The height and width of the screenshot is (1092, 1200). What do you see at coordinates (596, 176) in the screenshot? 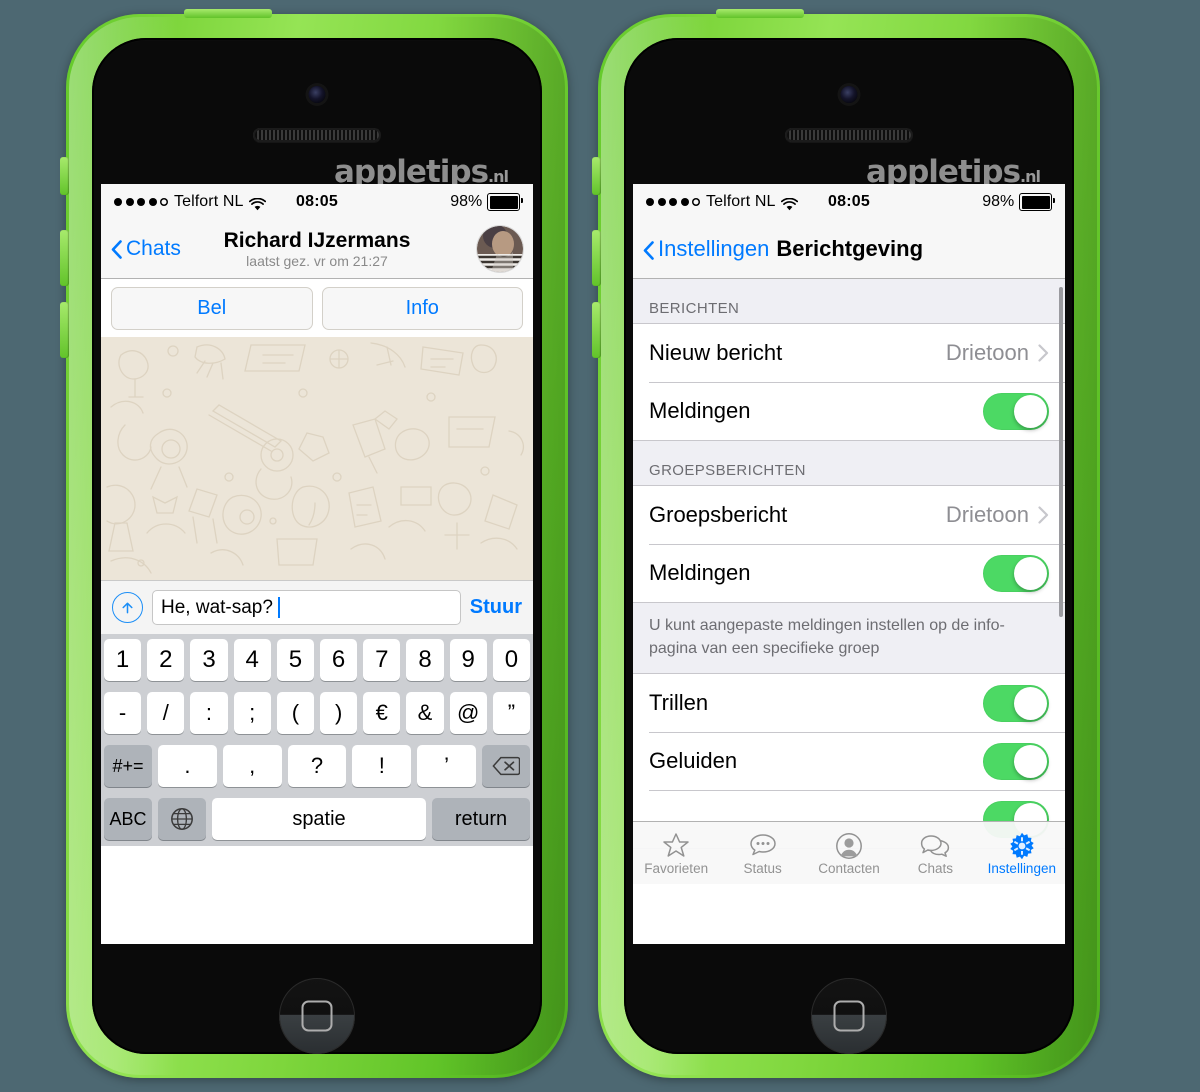
I see `mute-switch-right` at bounding box center [596, 176].